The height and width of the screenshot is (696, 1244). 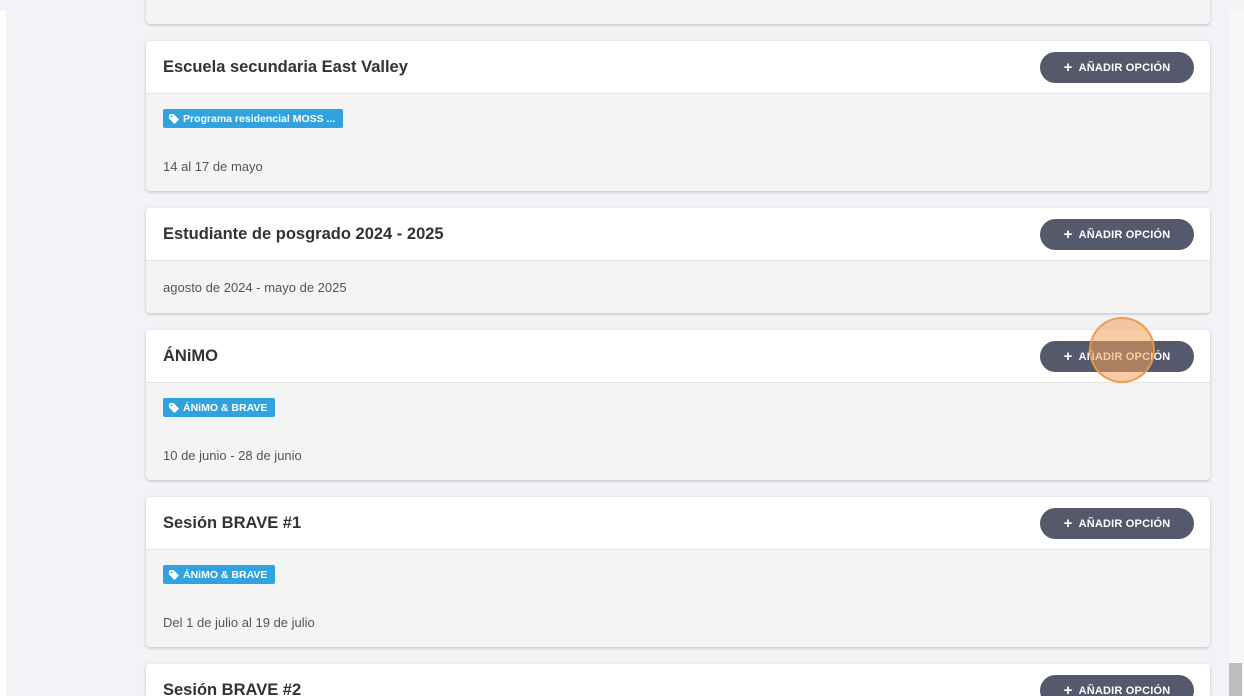 I want to click on card-header: Sesión BRAVE #2 + AÑADIR OPCIÓN, so click(x=678, y=680).